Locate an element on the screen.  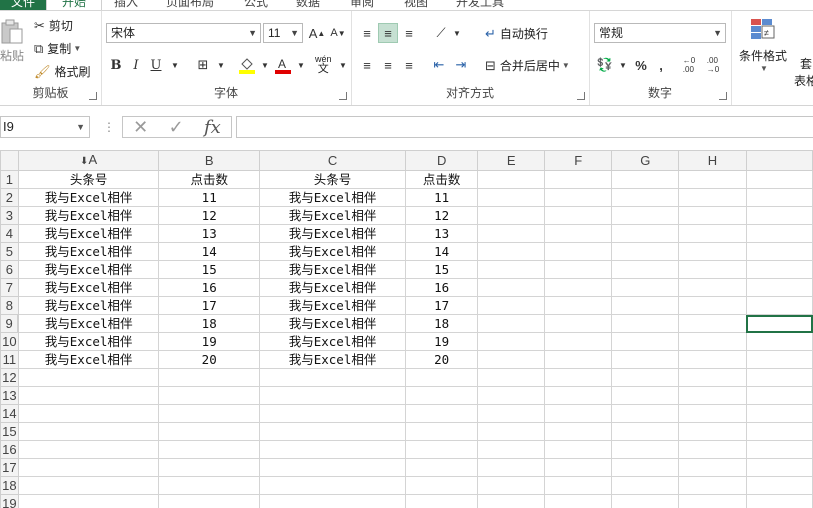
row-header: 18 is located at coordinates (9, 485).